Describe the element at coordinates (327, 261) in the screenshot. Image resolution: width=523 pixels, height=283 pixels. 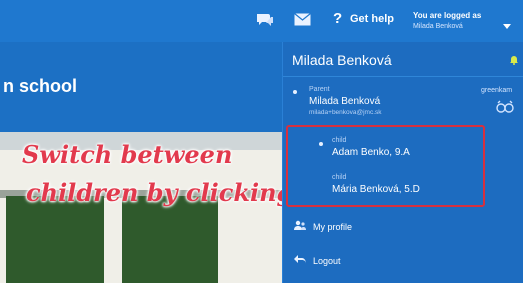
I see `logout-label: Logout` at that location.